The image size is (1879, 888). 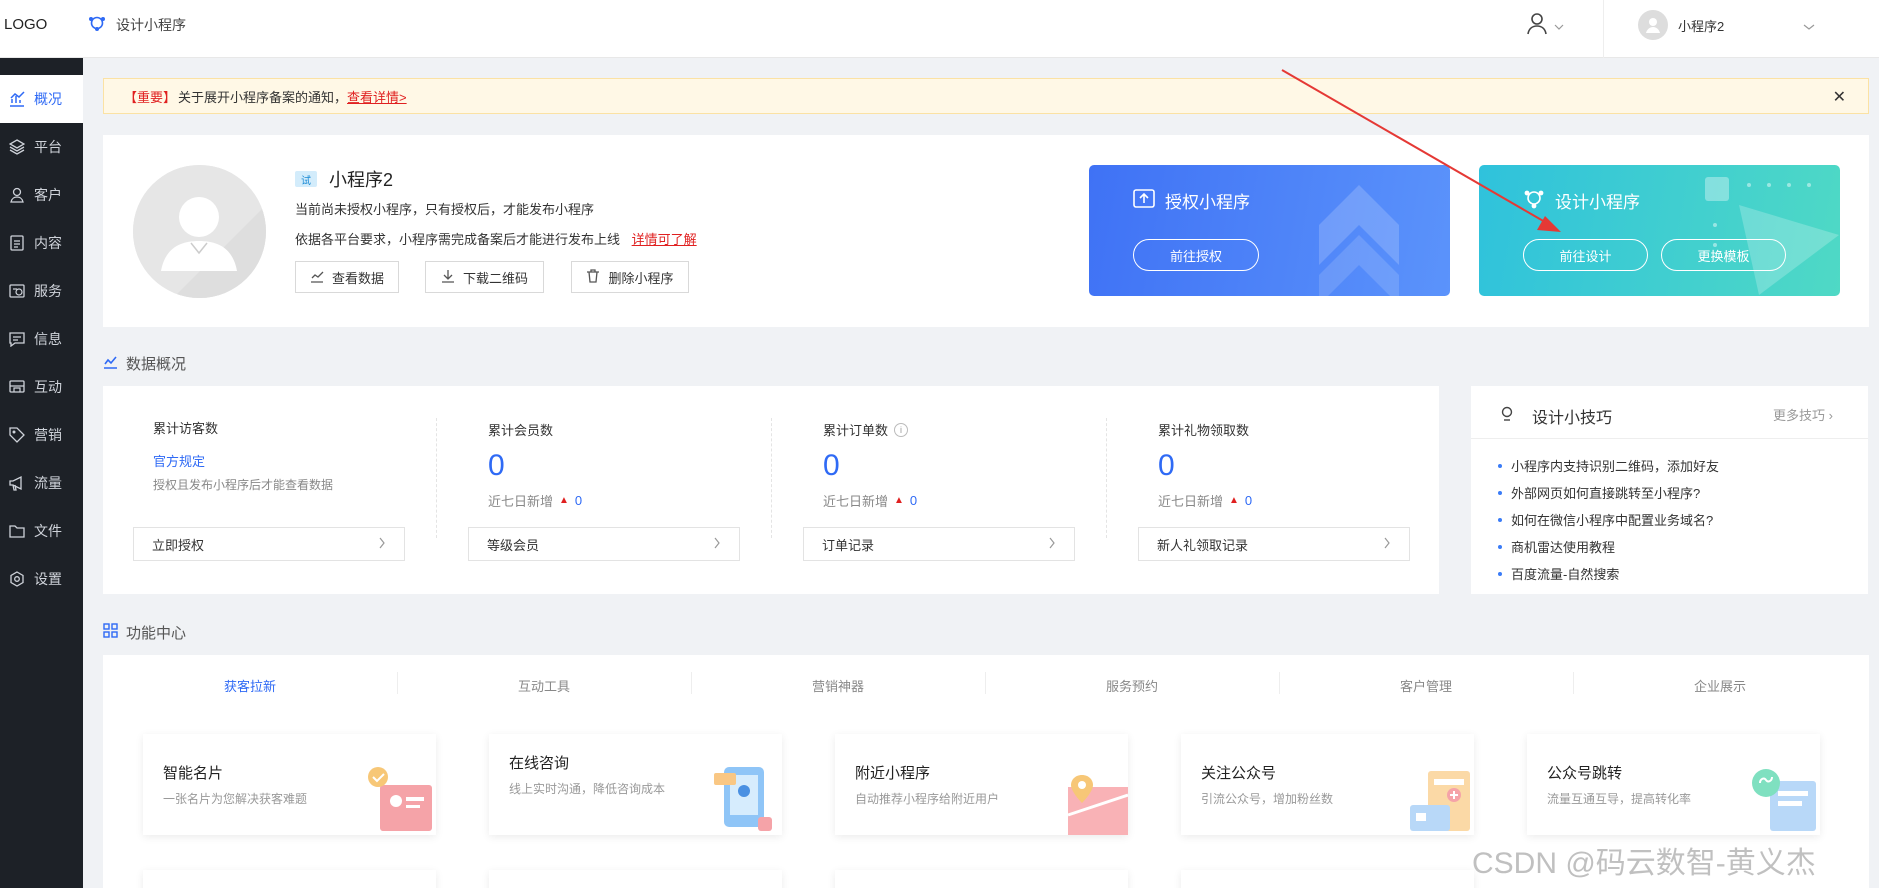 What do you see at coordinates (41, 435) in the screenshot?
I see `sidebar-item-marketing: 营销` at bounding box center [41, 435].